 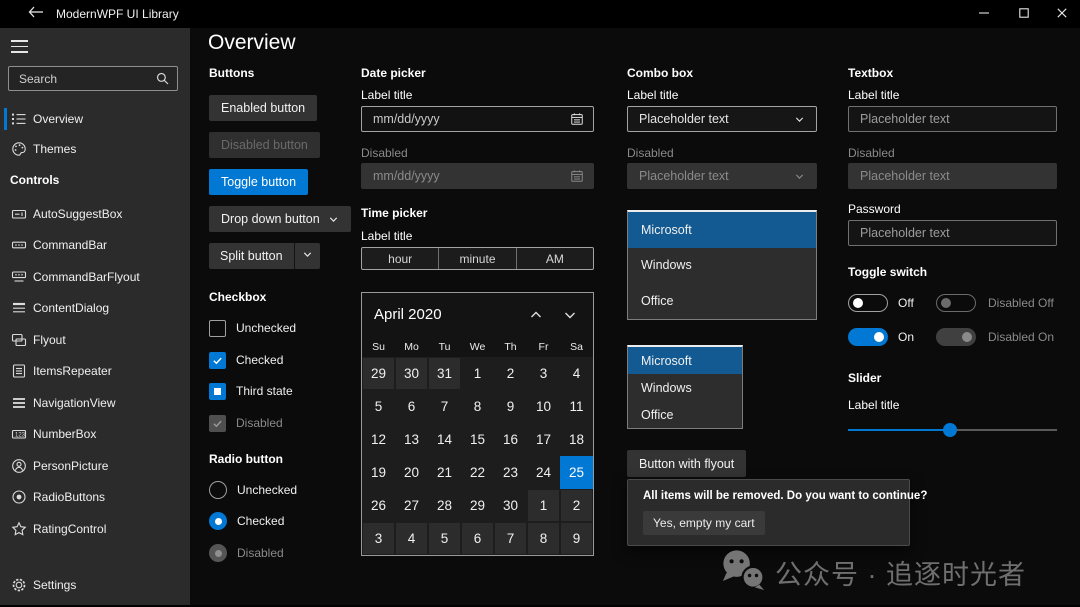 What do you see at coordinates (576, 472) in the screenshot?
I see `calendar-day-selected: 25` at bounding box center [576, 472].